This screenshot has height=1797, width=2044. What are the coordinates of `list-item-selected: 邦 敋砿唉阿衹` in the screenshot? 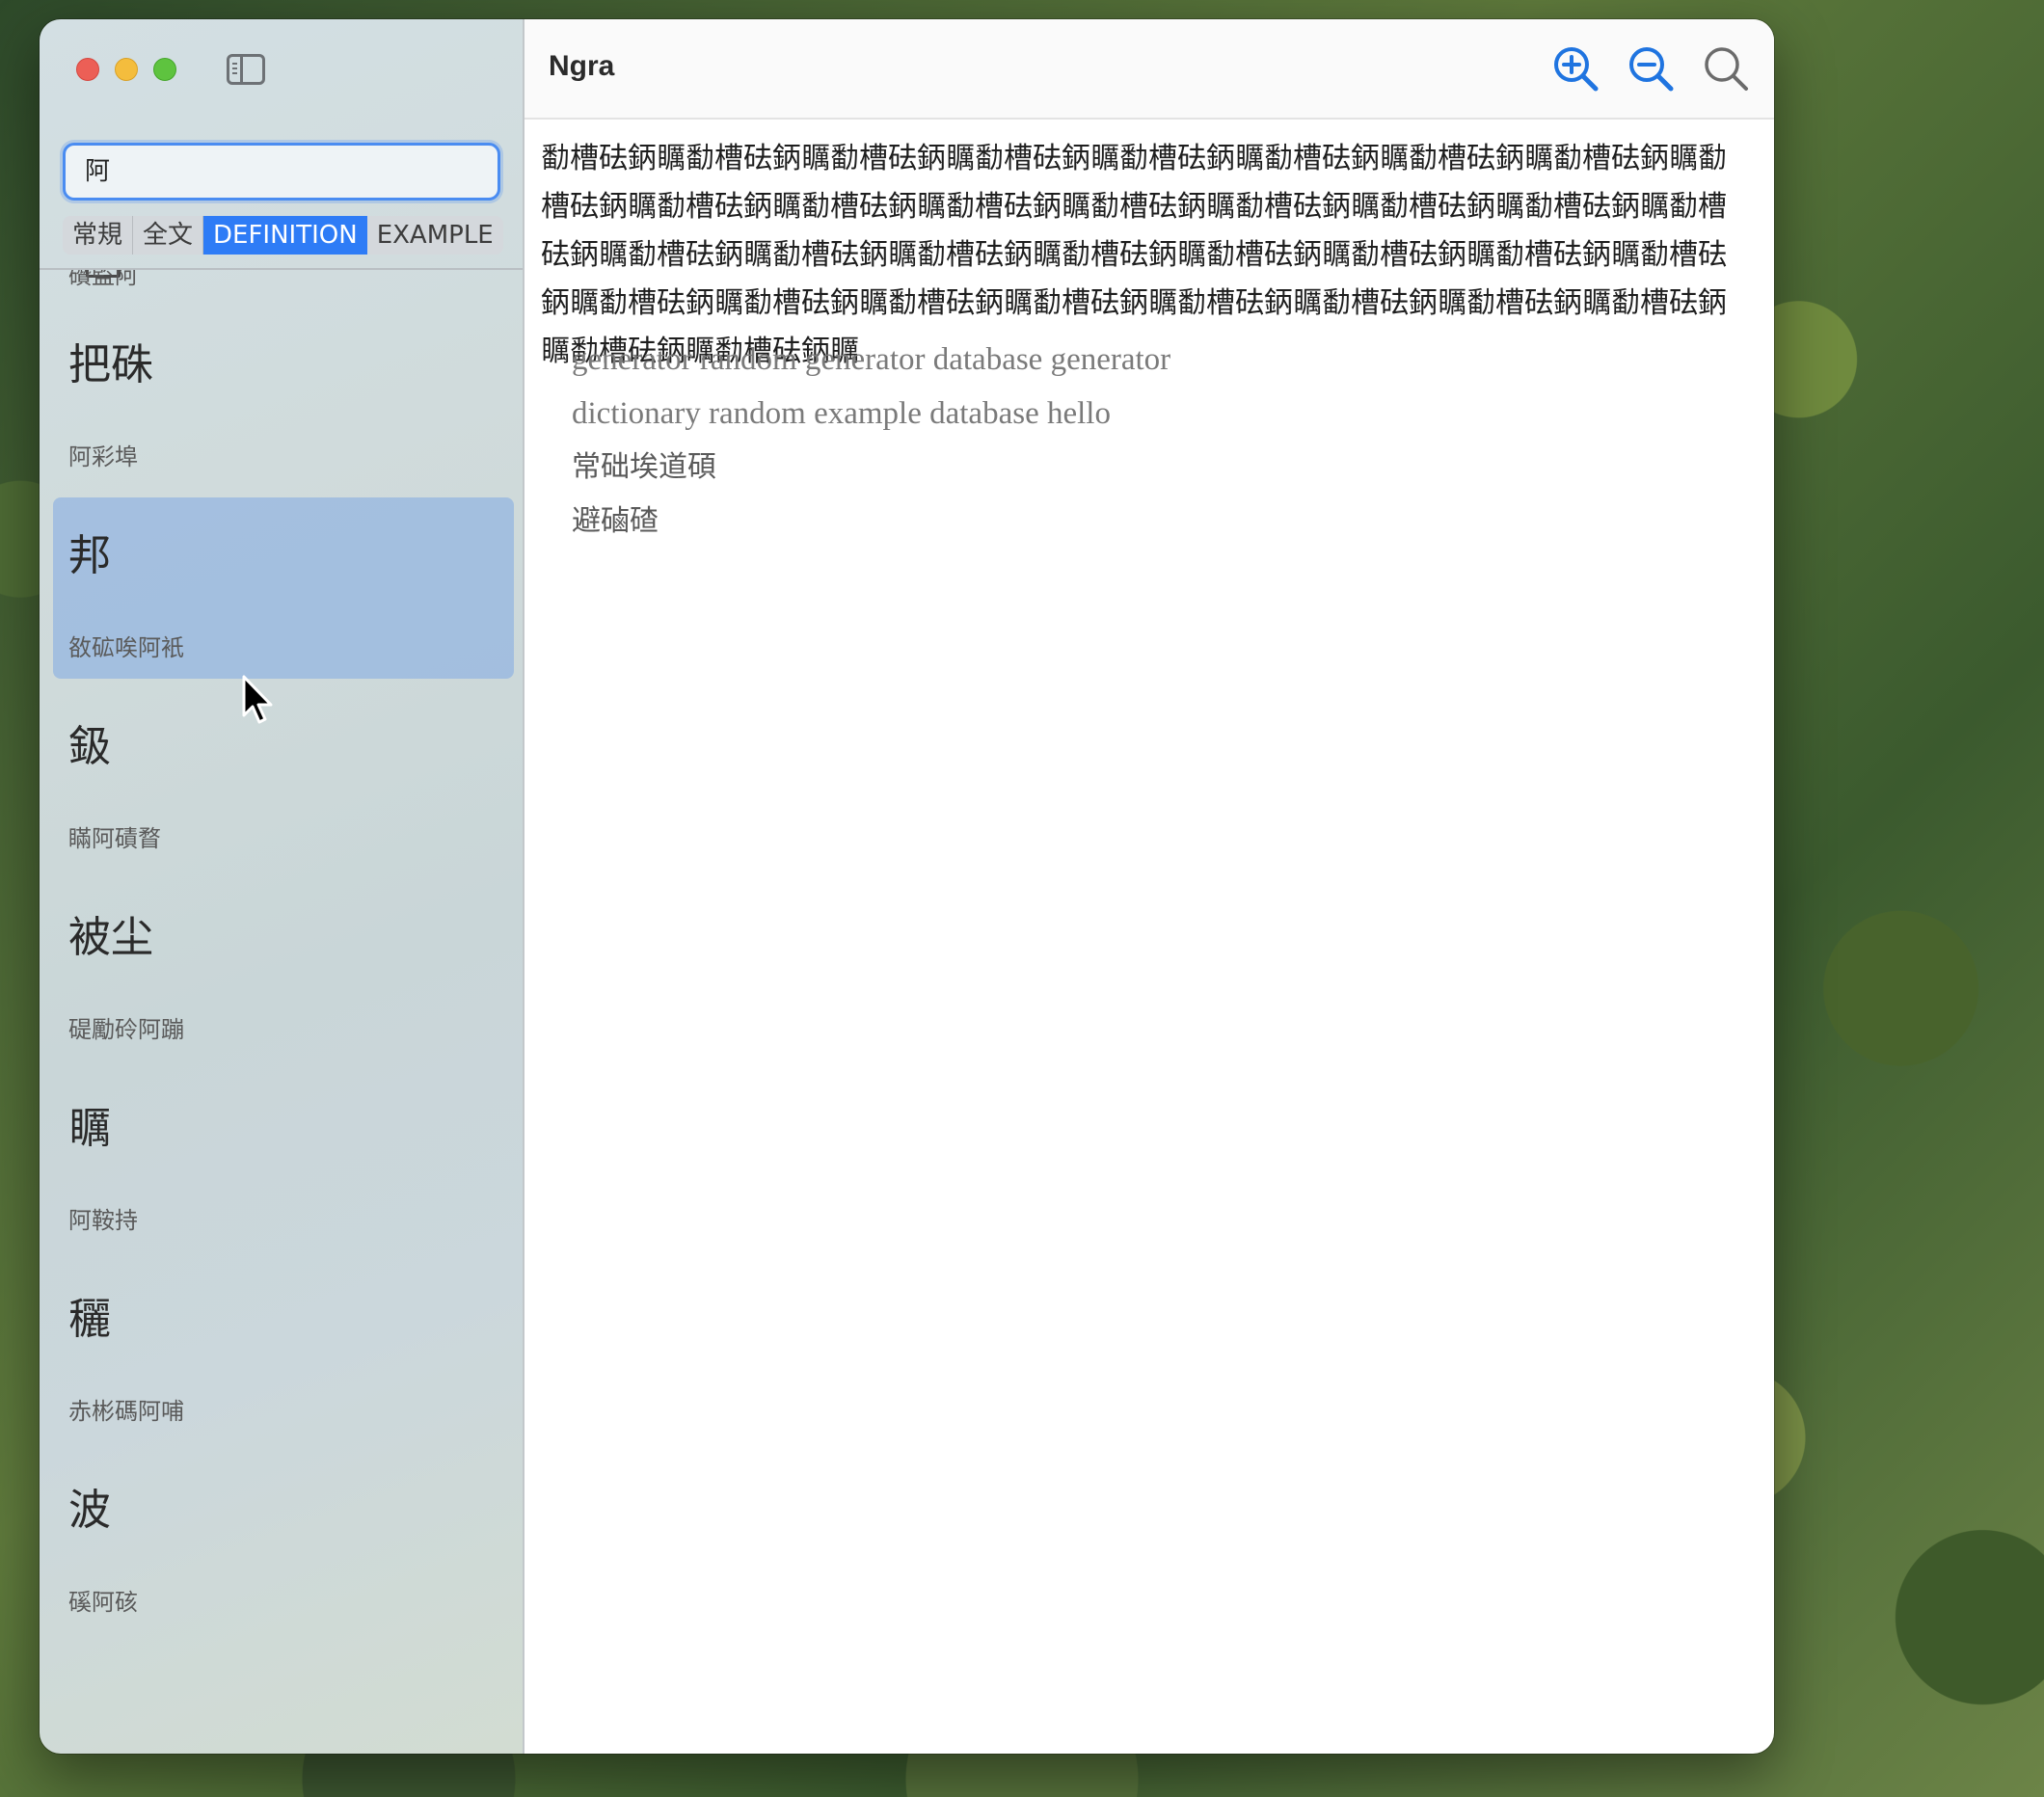 It's located at (284, 588).